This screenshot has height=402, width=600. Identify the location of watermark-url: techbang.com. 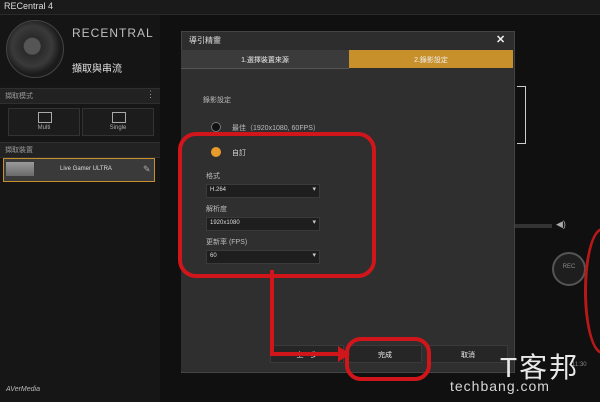
(500, 386).